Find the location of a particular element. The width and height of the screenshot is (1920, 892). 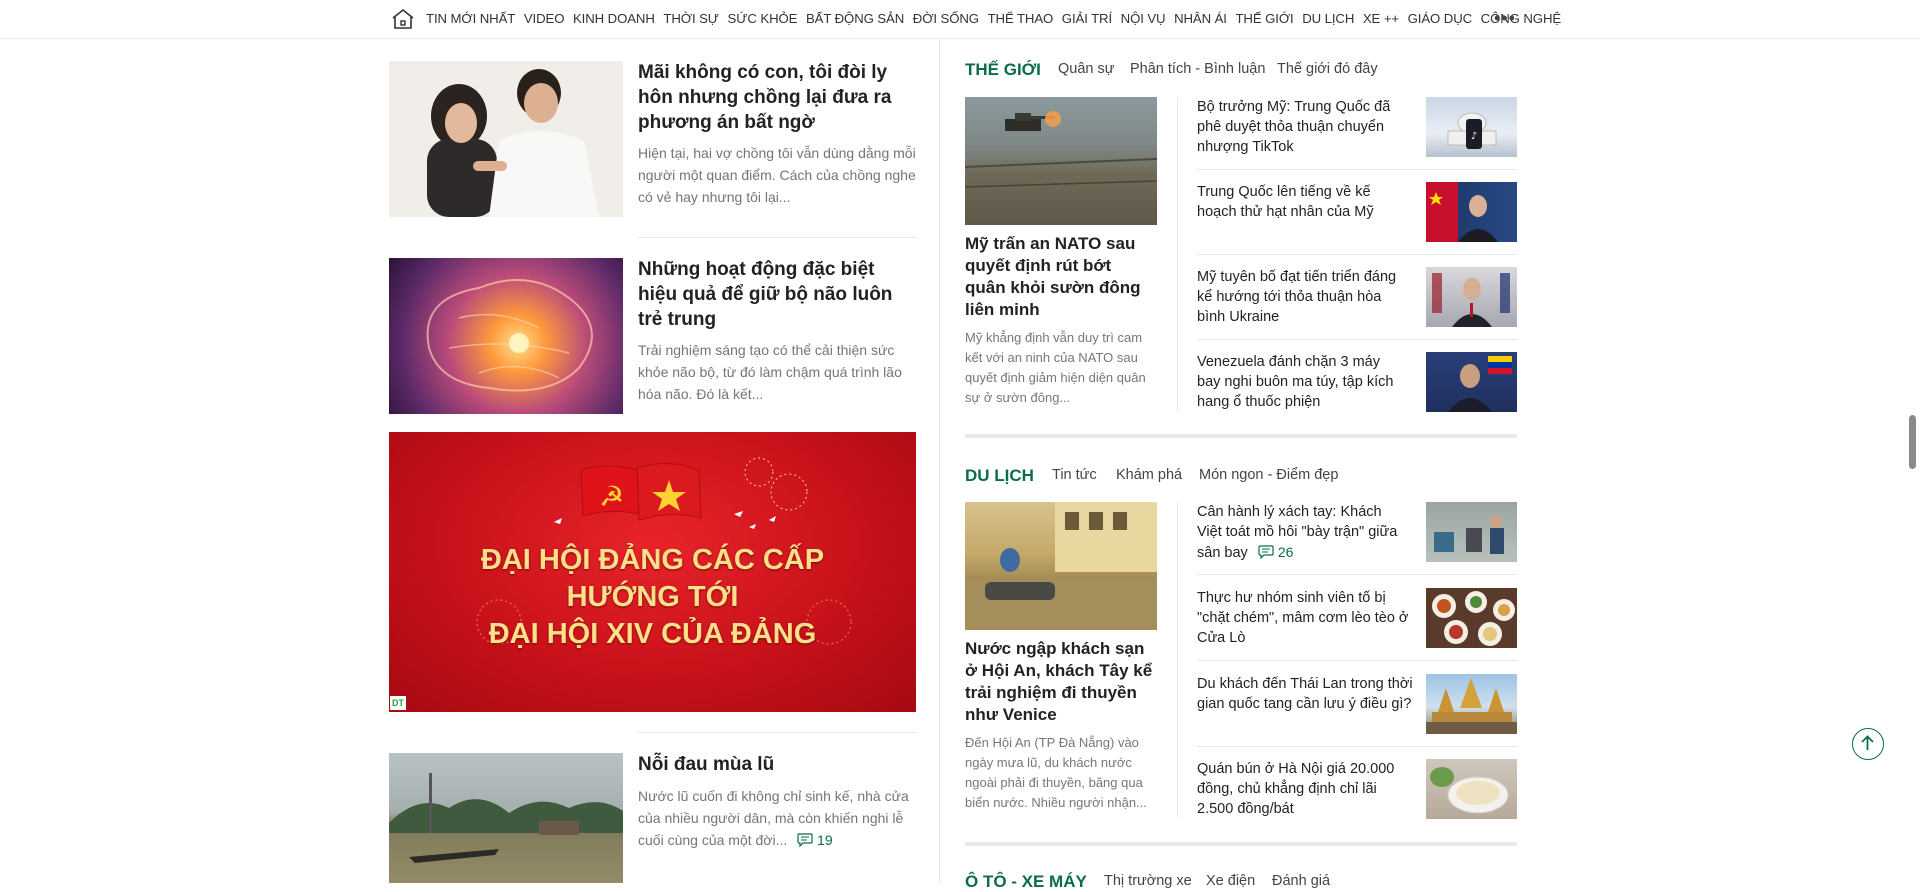

news-thumbnail-capitol: ♪ is located at coordinates (1471, 127).